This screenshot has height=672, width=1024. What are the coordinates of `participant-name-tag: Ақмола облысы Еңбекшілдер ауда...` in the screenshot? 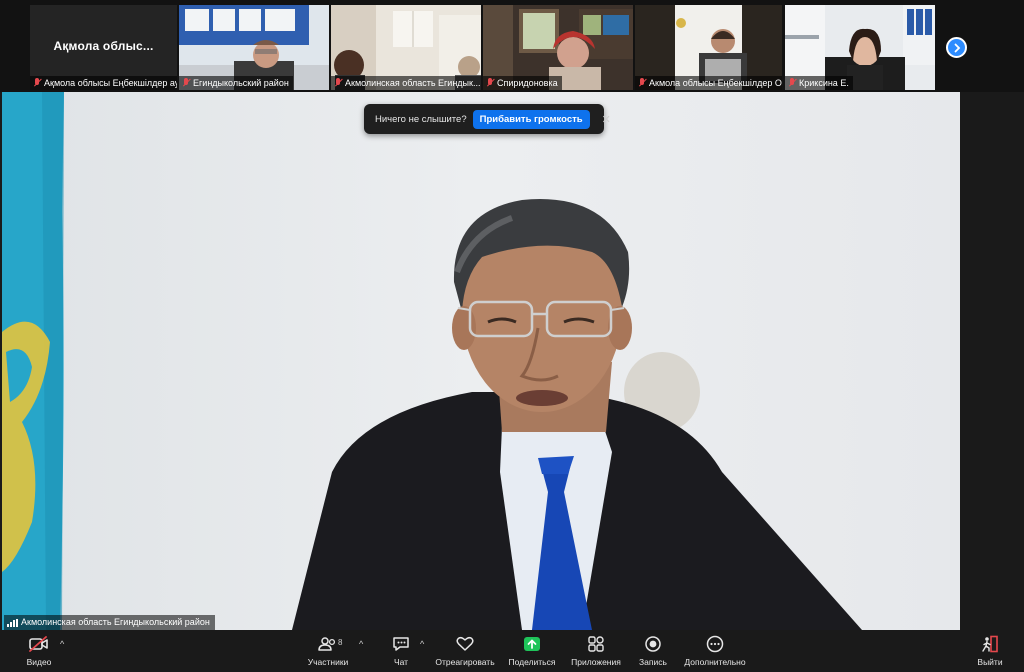 It's located at (103, 83).